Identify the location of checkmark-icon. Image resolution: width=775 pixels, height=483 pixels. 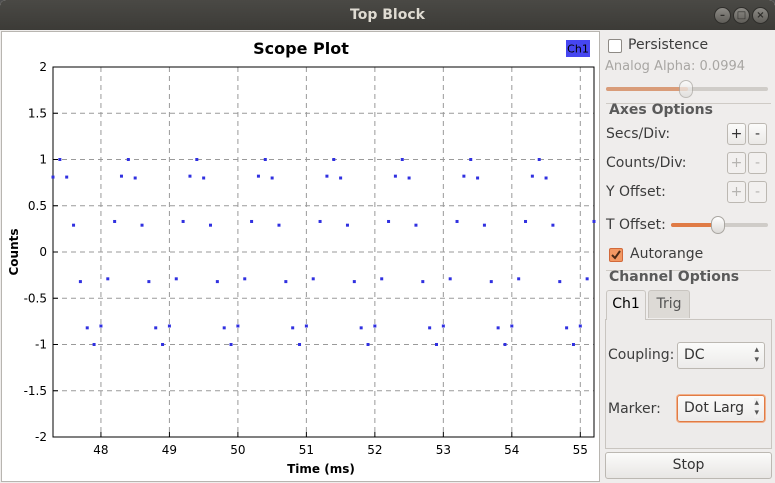
(616, 255).